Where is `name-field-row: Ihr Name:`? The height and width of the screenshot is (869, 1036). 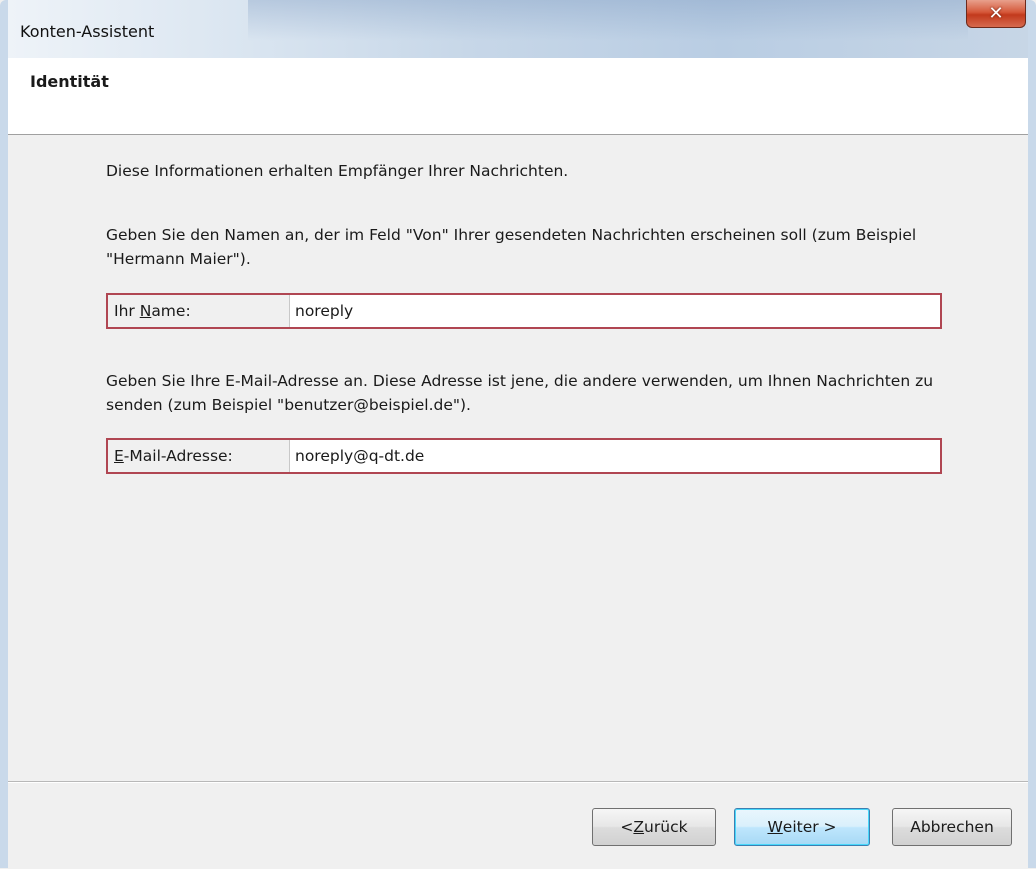 name-field-row: Ihr Name: is located at coordinates (524, 311).